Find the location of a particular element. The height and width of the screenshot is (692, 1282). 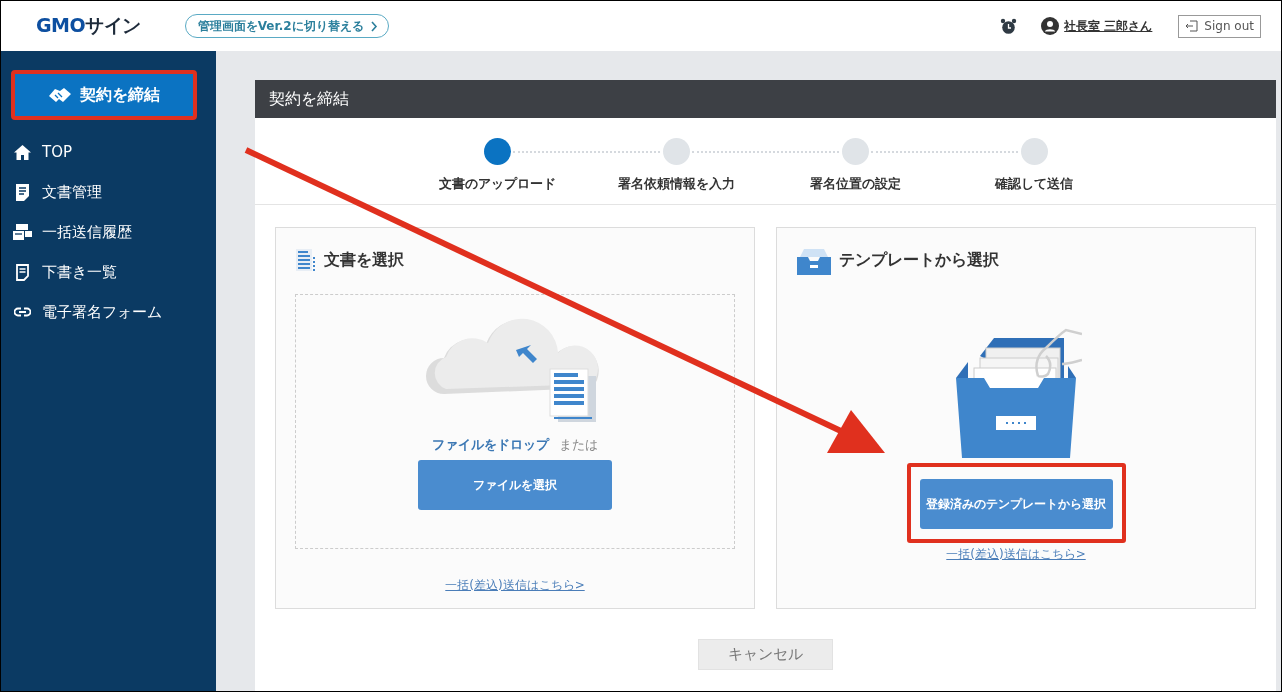

panel-title: 契約を締結 is located at coordinates (765, 99).